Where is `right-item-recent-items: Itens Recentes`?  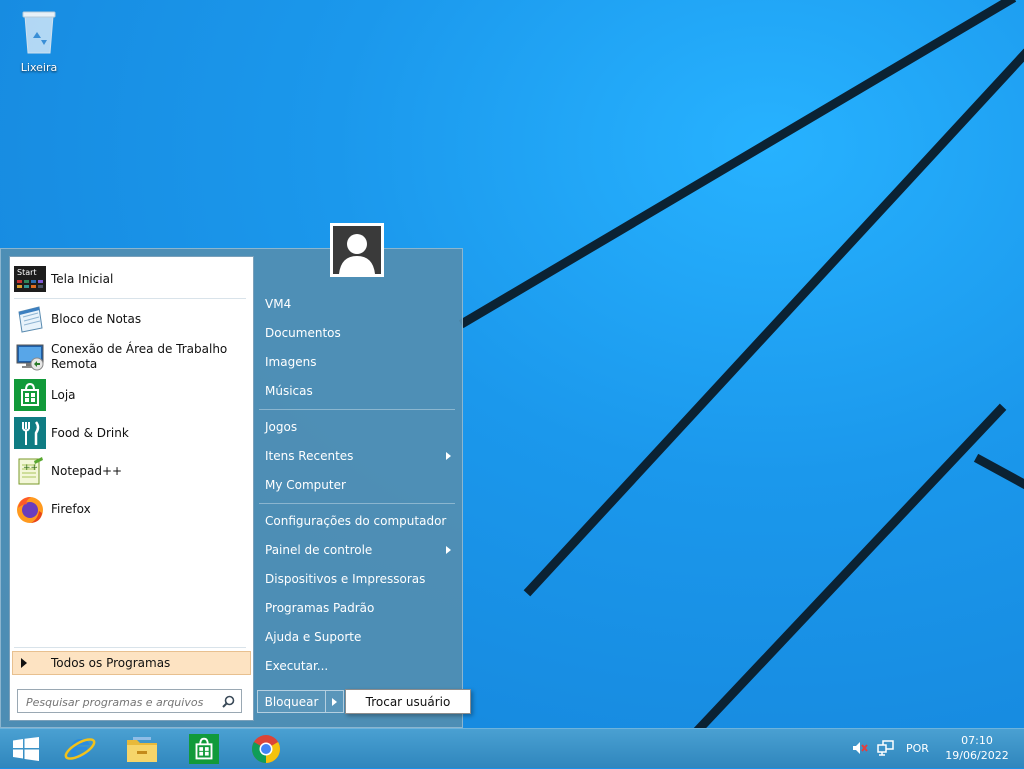 right-item-recent-items: Itens Recentes is located at coordinates (309, 456).